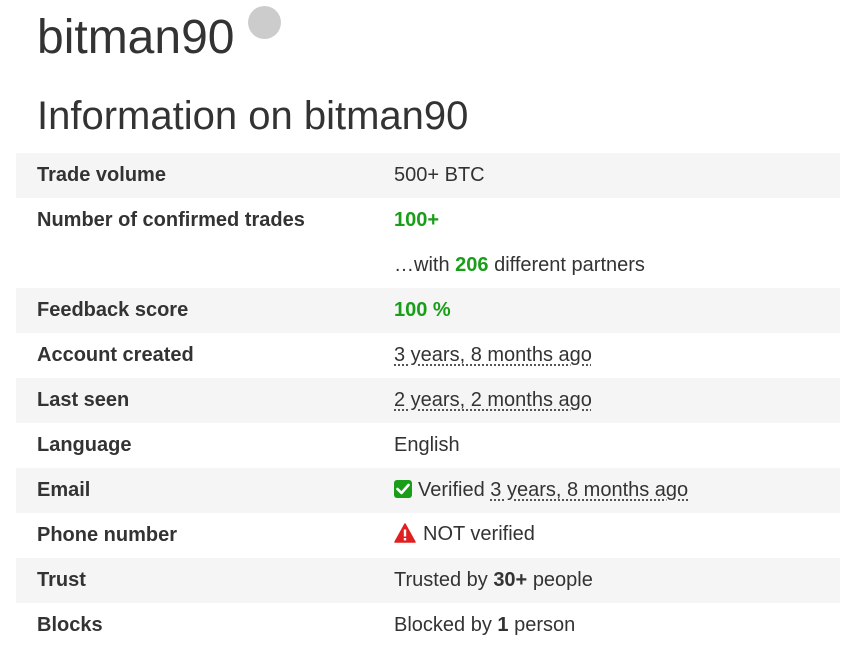 This screenshot has width=864, height=669. Describe the element at coordinates (617, 175) in the screenshot. I see `trade-volume-value: 500+ BTC` at that location.